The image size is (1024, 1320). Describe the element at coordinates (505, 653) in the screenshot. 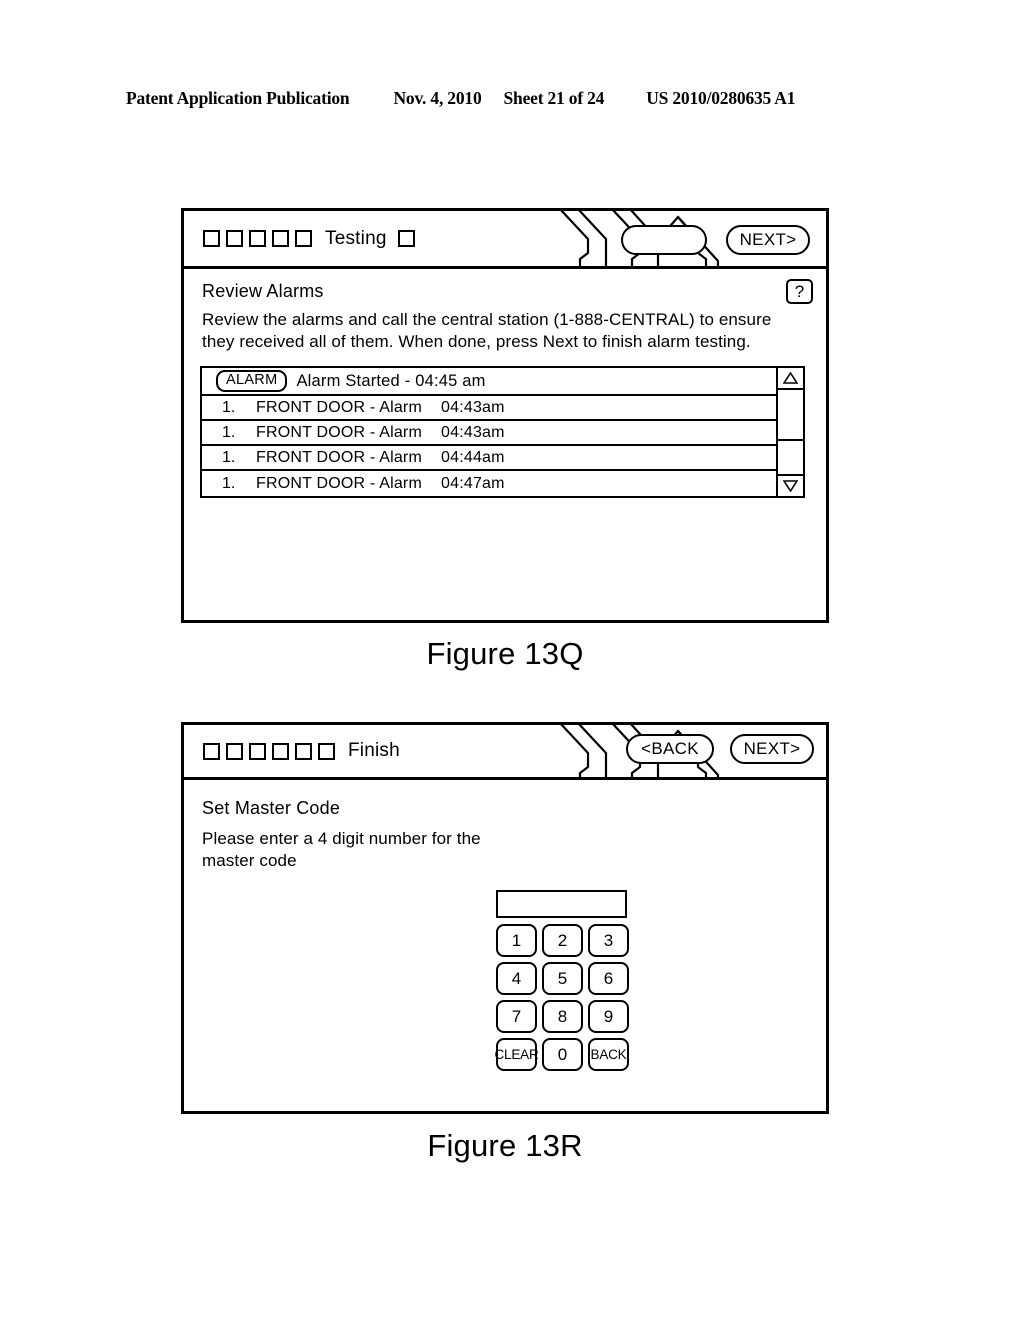

I see `figure-caption: Figure 13Q` at that location.